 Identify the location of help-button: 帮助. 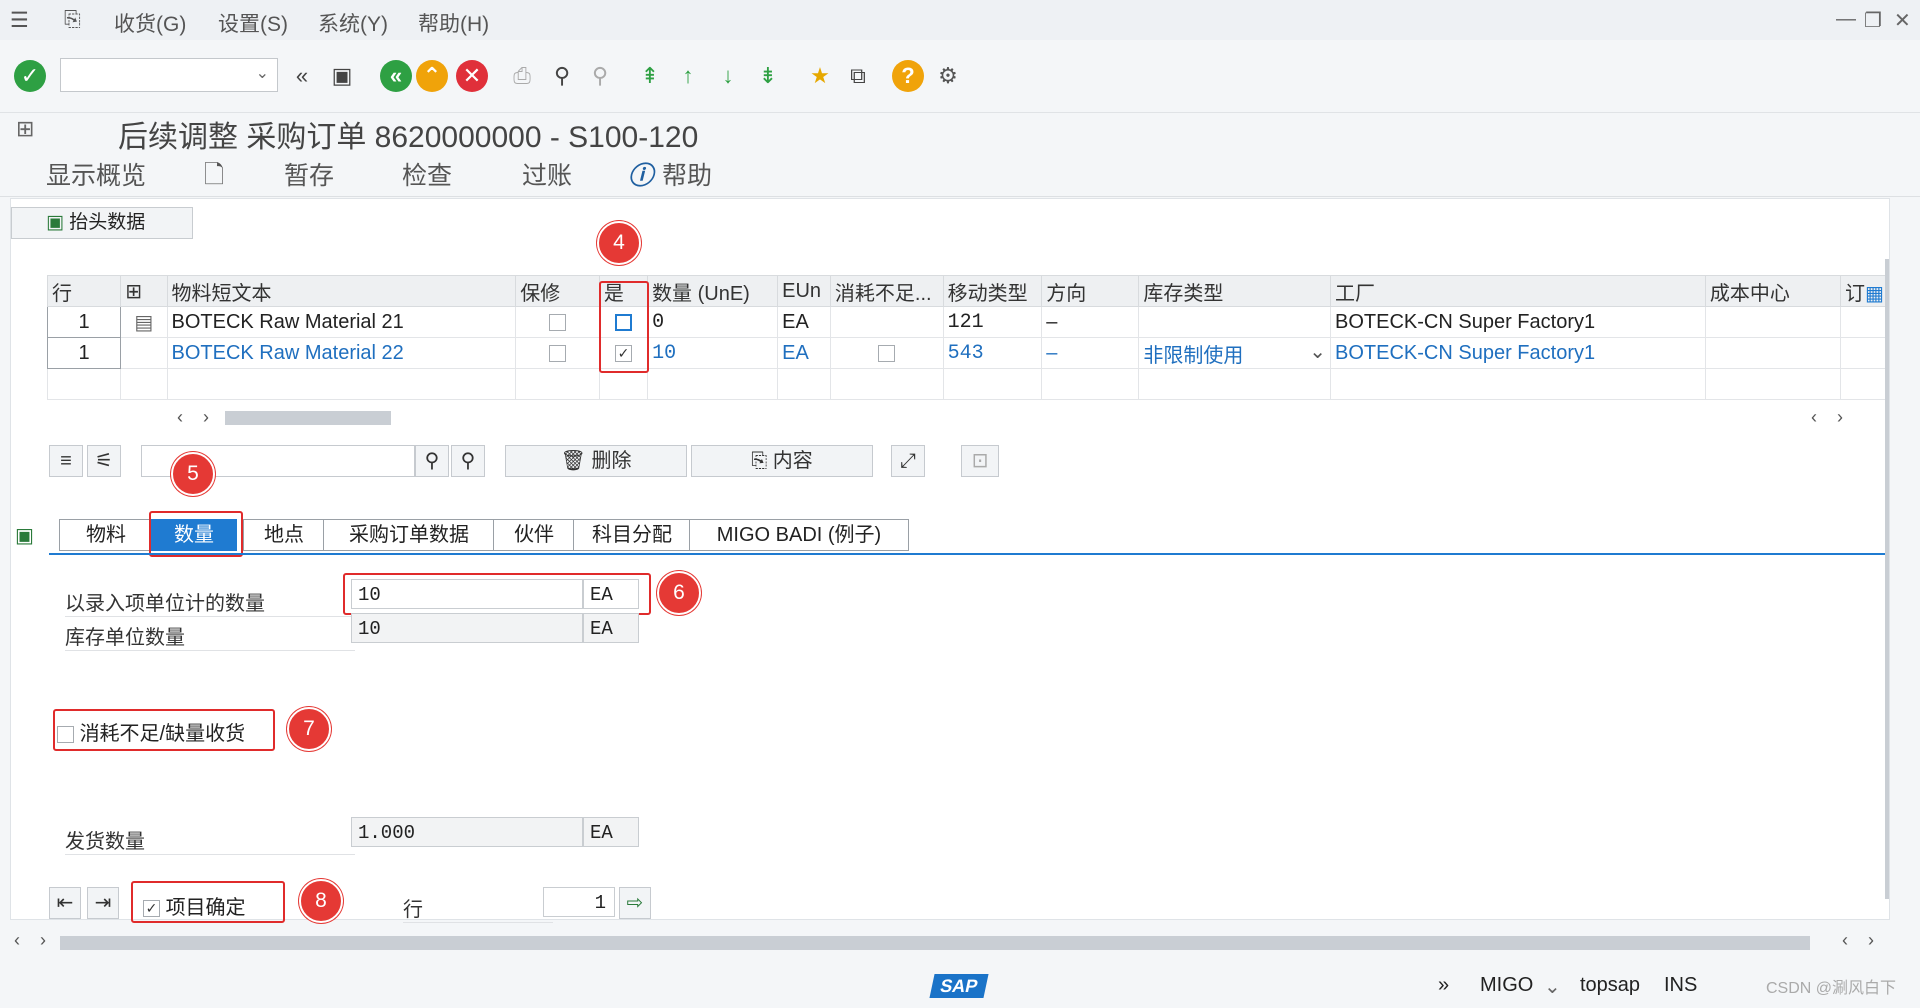
(687, 174).